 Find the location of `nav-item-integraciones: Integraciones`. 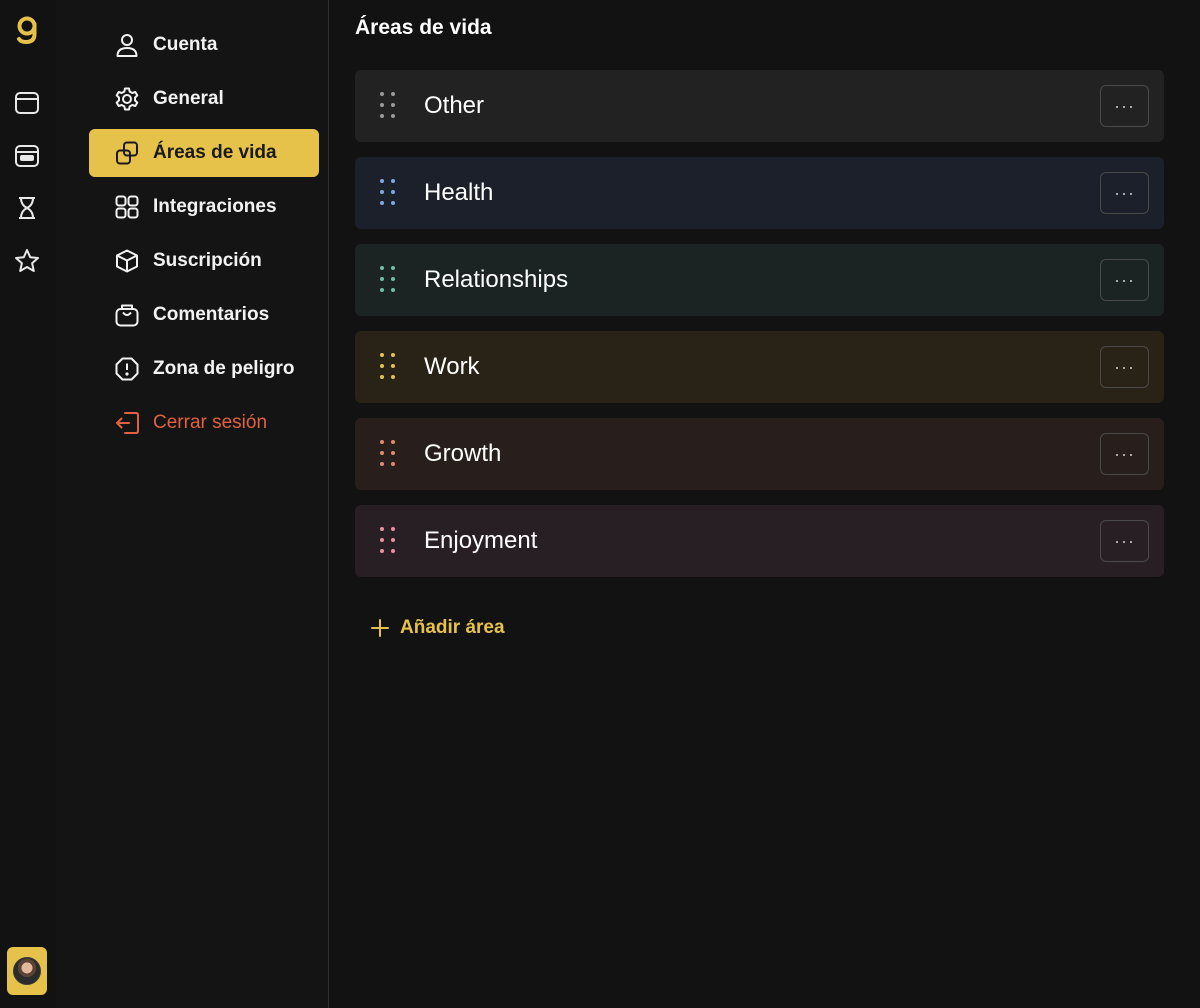

nav-item-integraciones: Integraciones is located at coordinates (204, 207).